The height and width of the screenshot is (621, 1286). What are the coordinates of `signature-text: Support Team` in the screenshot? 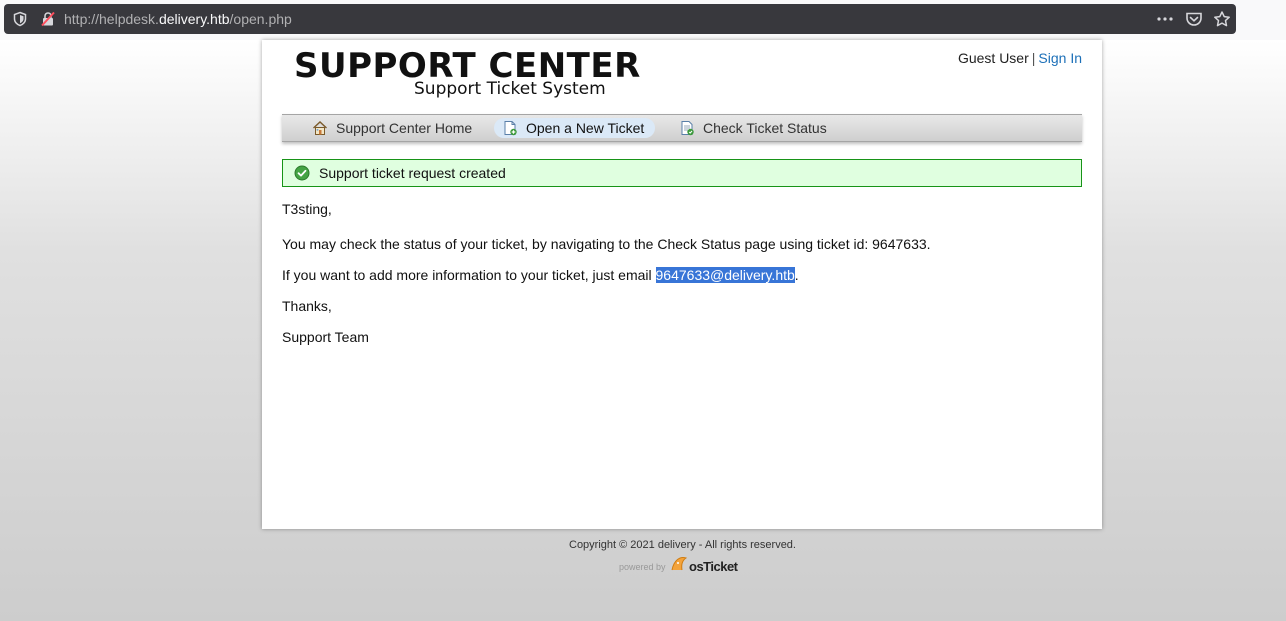 It's located at (325, 337).